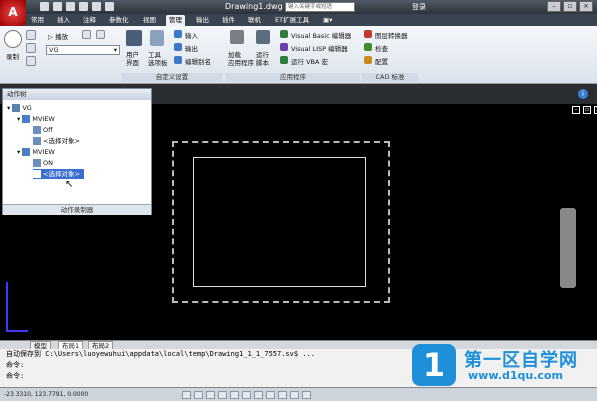 The image size is (597, 401). I want to click on redo-icon, so click(96, 6).